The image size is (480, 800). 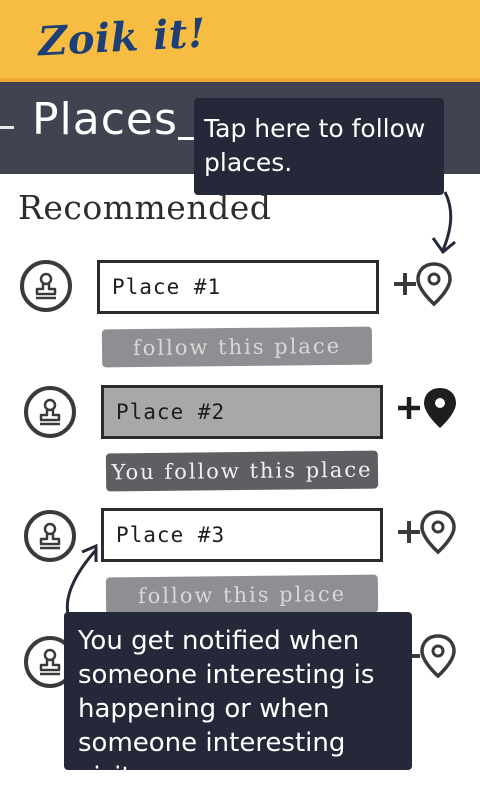 What do you see at coordinates (443, 223) in the screenshot?
I see `hint-arrow-down` at bounding box center [443, 223].